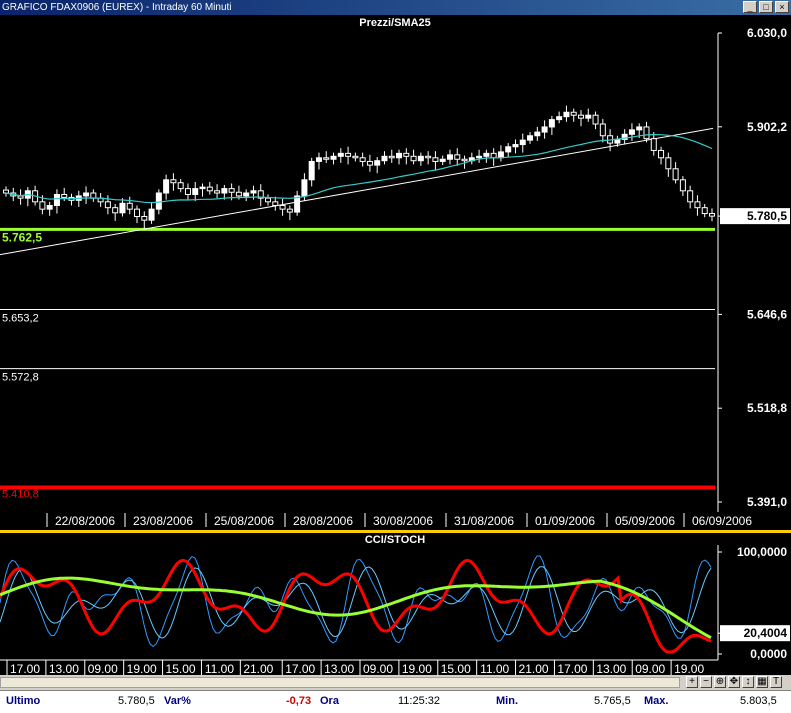 Image resolution: width=791 pixels, height=713 pixels. What do you see at coordinates (340, 682) in the screenshot?
I see `horizontal-scrollbar` at bounding box center [340, 682].